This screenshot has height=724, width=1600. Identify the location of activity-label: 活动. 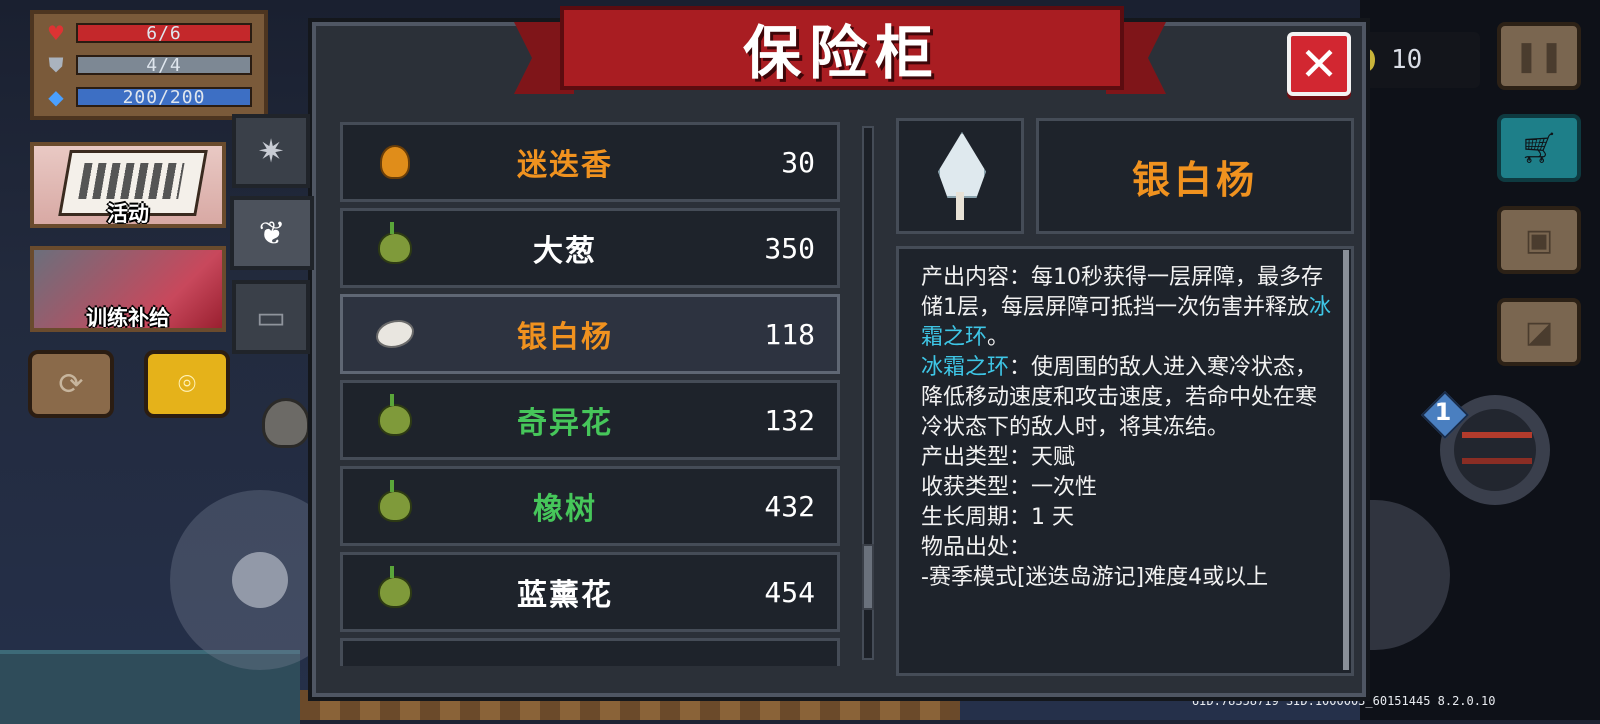
(128, 214).